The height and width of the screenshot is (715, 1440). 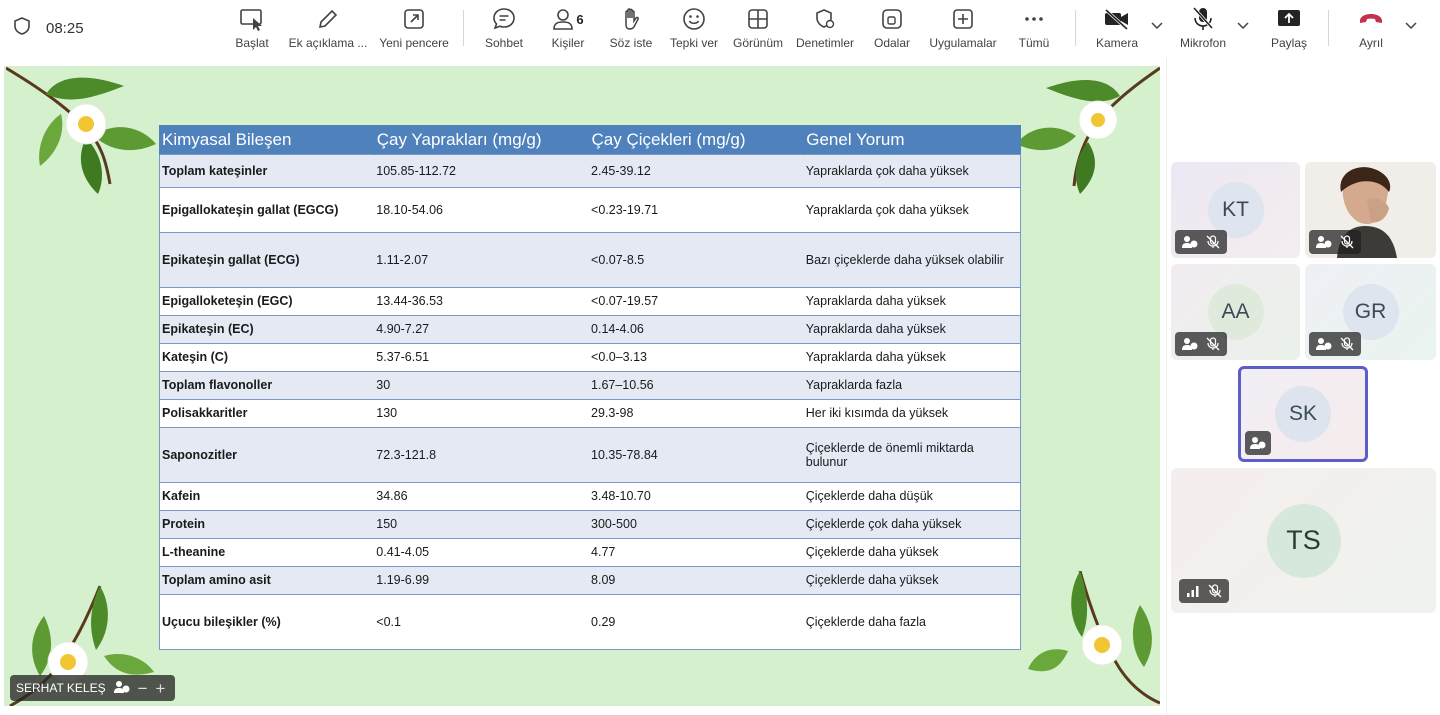 I want to click on presenter-name: SERHAT KELEŞ, so click(x=61, y=688).